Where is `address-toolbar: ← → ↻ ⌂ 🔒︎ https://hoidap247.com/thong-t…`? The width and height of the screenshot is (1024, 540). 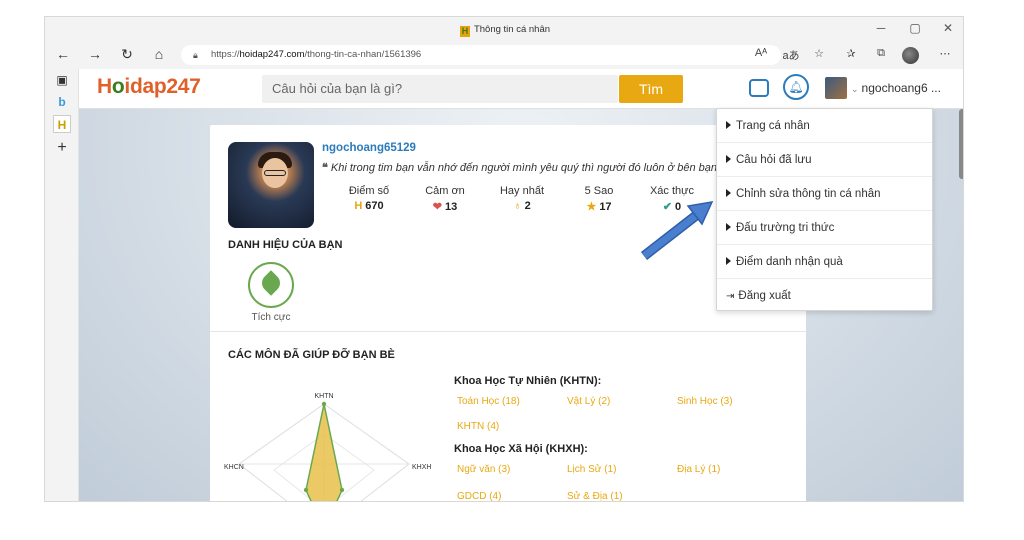 address-toolbar: ← → ↻ ⌂ 🔒︎ https://hoidap247.com/thong-t… is located at coordinates (504, 56).